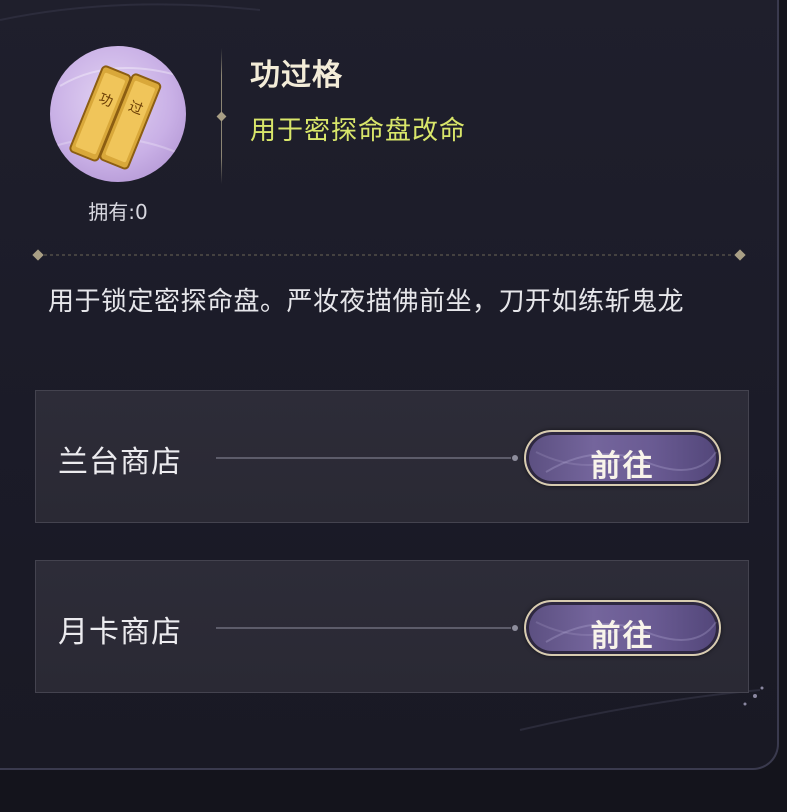 This screenshot has height=812, width=787. Describe the element at coordinates (358, 131) in the screenshot. I see `item-subtitle: 用于密探命盘改命` at that location.